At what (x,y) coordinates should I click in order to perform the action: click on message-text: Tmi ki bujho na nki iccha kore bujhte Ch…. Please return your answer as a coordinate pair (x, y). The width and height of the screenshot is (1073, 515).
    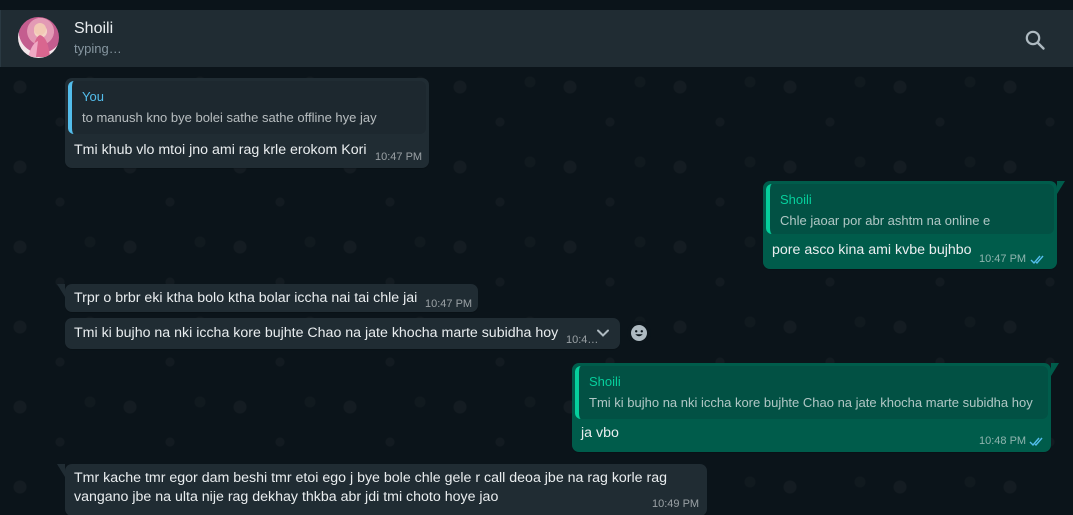
    Looking at the image, I should click on (316, 333).